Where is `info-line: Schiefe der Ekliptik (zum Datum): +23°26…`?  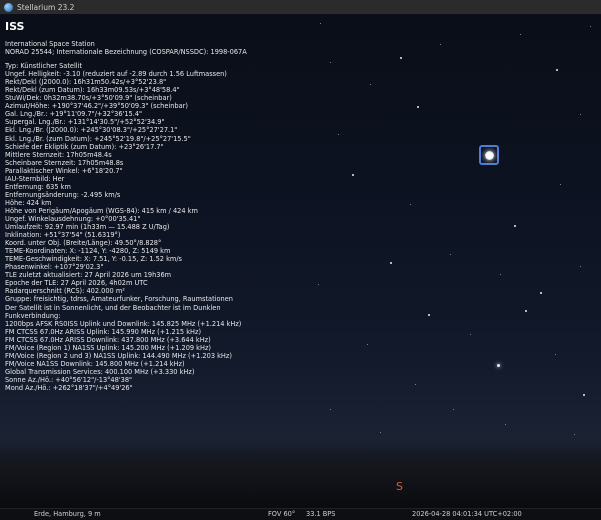 info-line: Schiefe der Ekliptik (zum Datum): +23°26… is located at coordinates (84, 146).